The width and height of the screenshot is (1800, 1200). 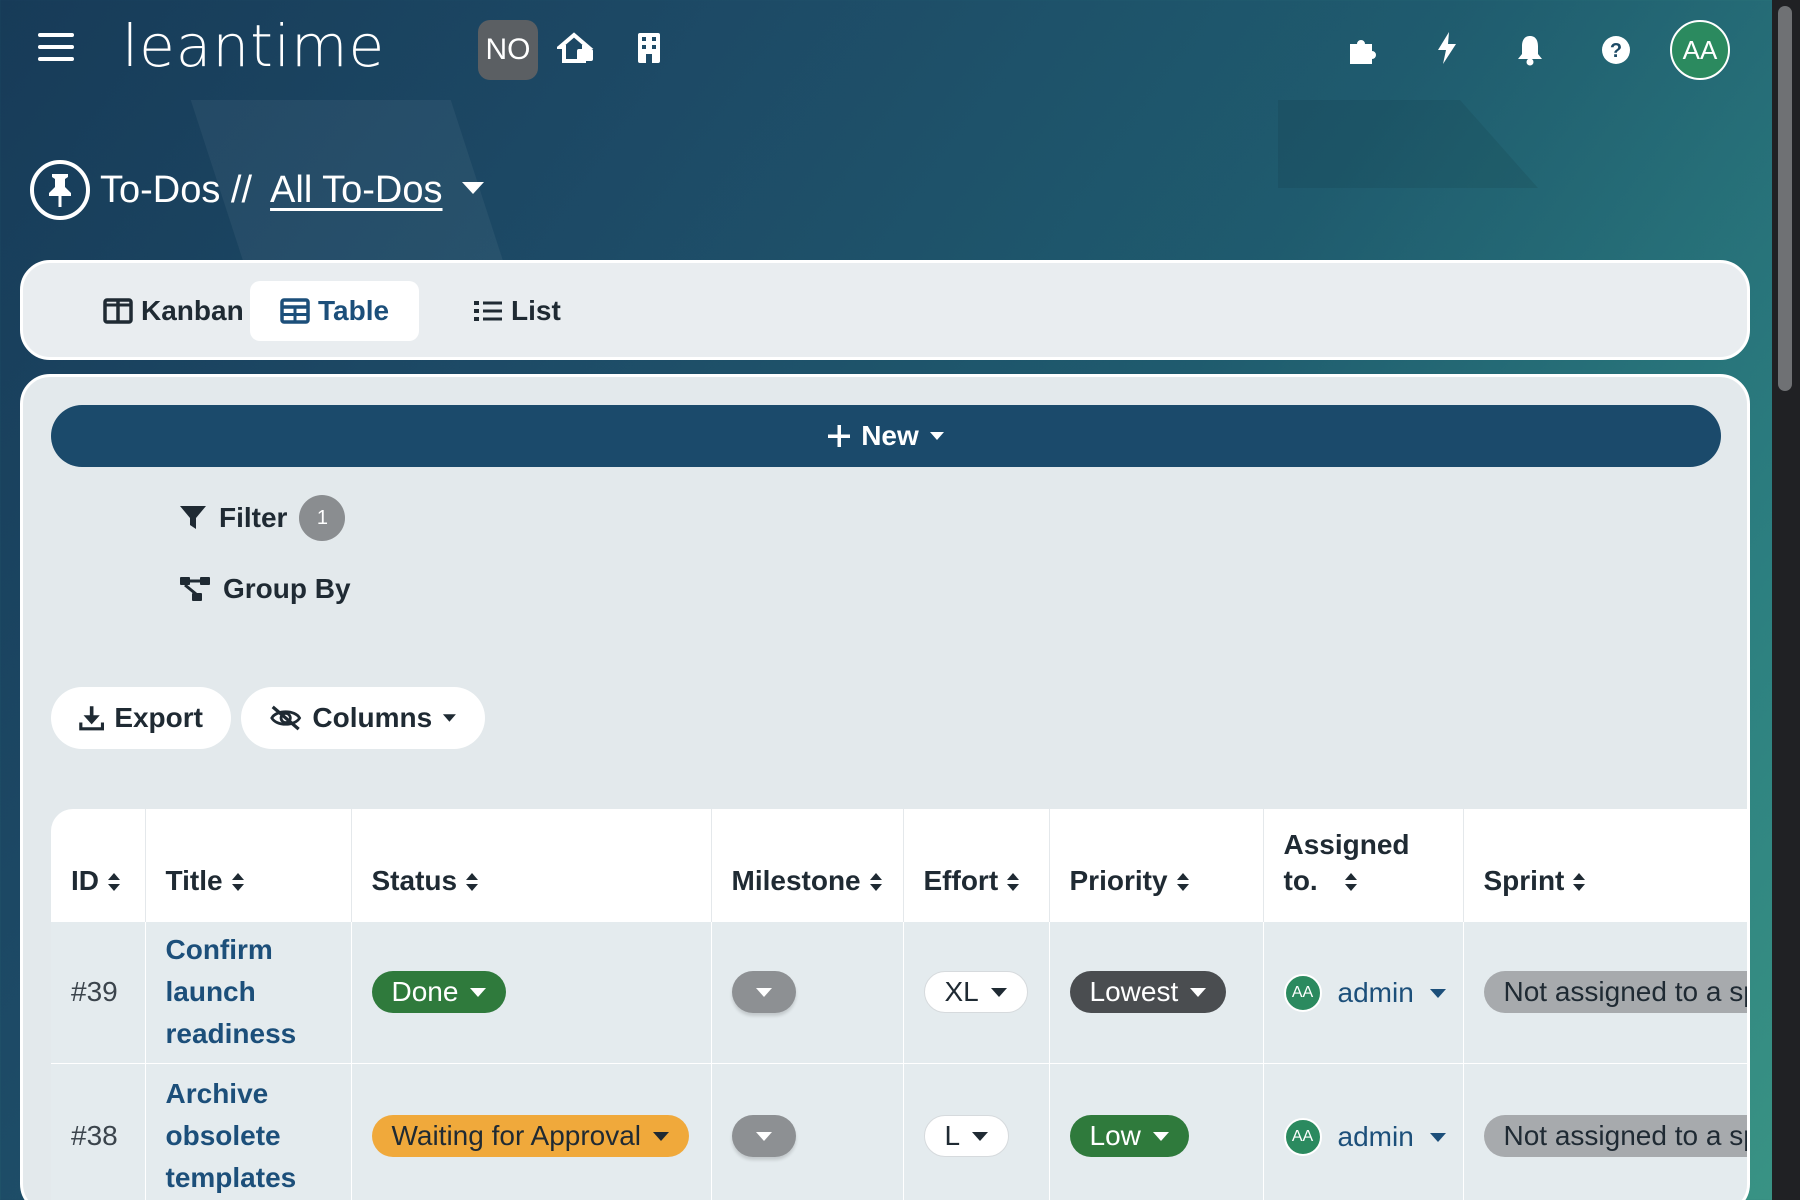 I want to click on status-dropdown: Waiting for Approval, so click(x=530, y=1136).